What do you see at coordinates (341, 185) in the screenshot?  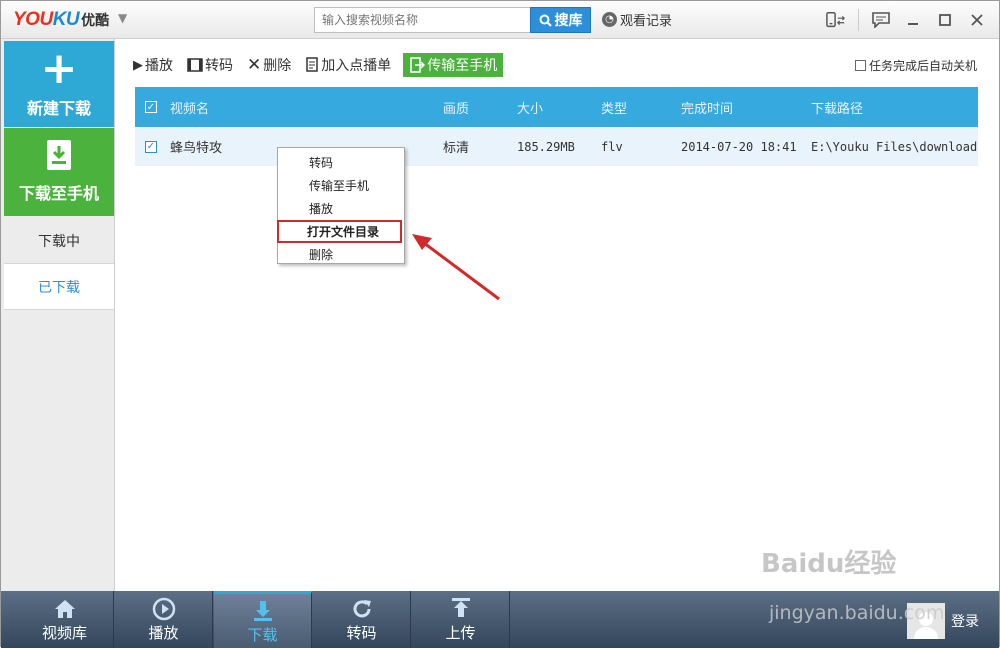 I see `menu-item-transfer-phone: 传输至手机` at bounding box center [341, 185].